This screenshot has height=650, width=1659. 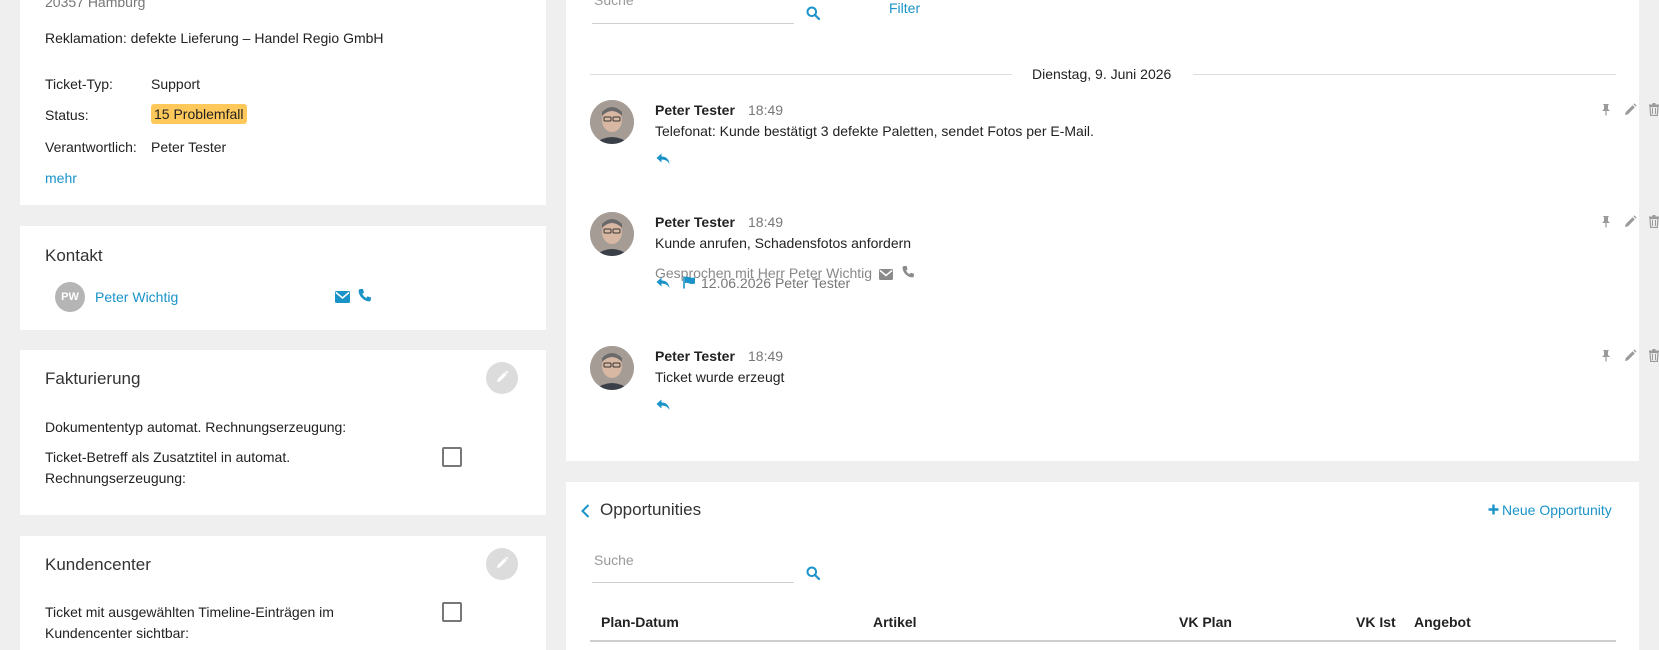 I want to click on status-label: Status:, so click(x=67, y=115).